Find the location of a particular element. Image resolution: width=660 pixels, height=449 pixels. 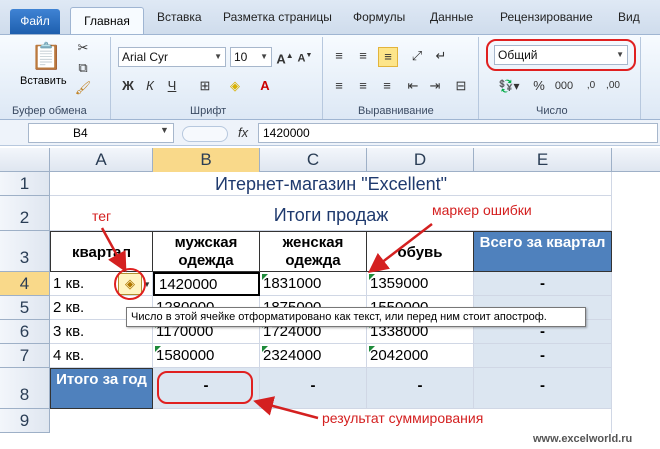

tag-arrow is located at coordinates (113, 250).